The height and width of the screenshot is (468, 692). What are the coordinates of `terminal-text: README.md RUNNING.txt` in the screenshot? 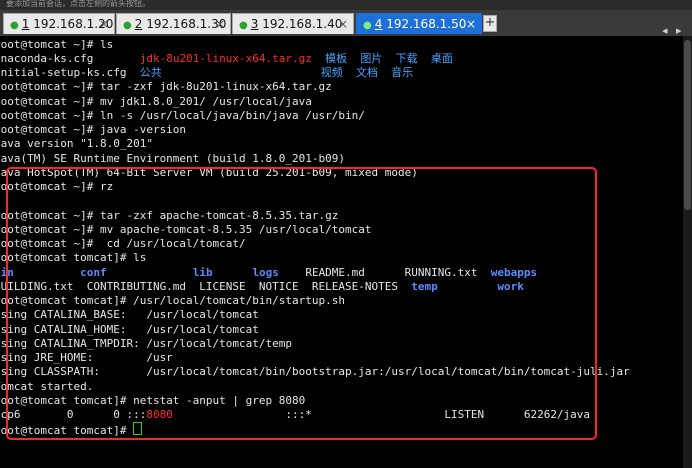 It's located at (384, 272).